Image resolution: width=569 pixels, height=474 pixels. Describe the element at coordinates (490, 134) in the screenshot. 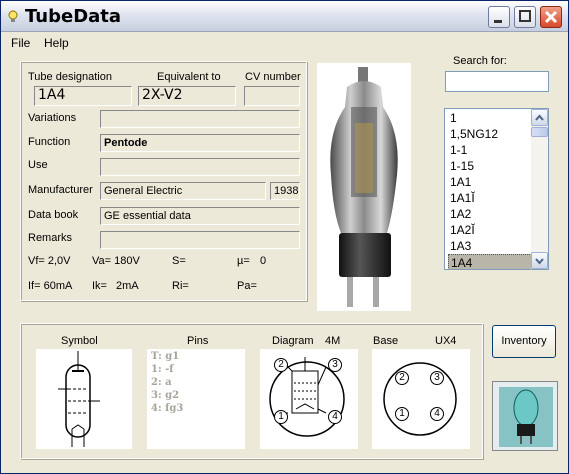

I see `list-item: 1,5NG12` at that location.